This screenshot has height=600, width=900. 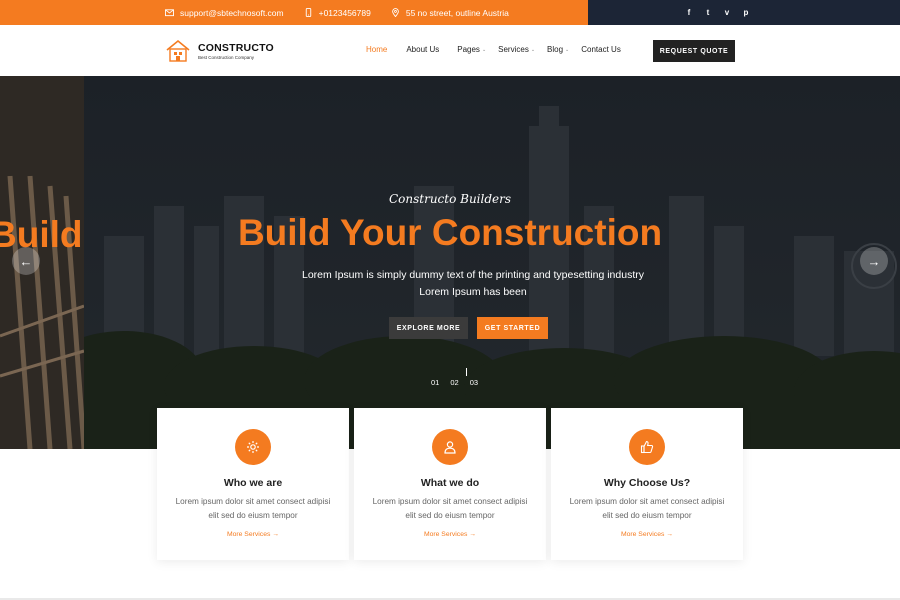 I want to click on mail-icon, so click(x=169, y=13).